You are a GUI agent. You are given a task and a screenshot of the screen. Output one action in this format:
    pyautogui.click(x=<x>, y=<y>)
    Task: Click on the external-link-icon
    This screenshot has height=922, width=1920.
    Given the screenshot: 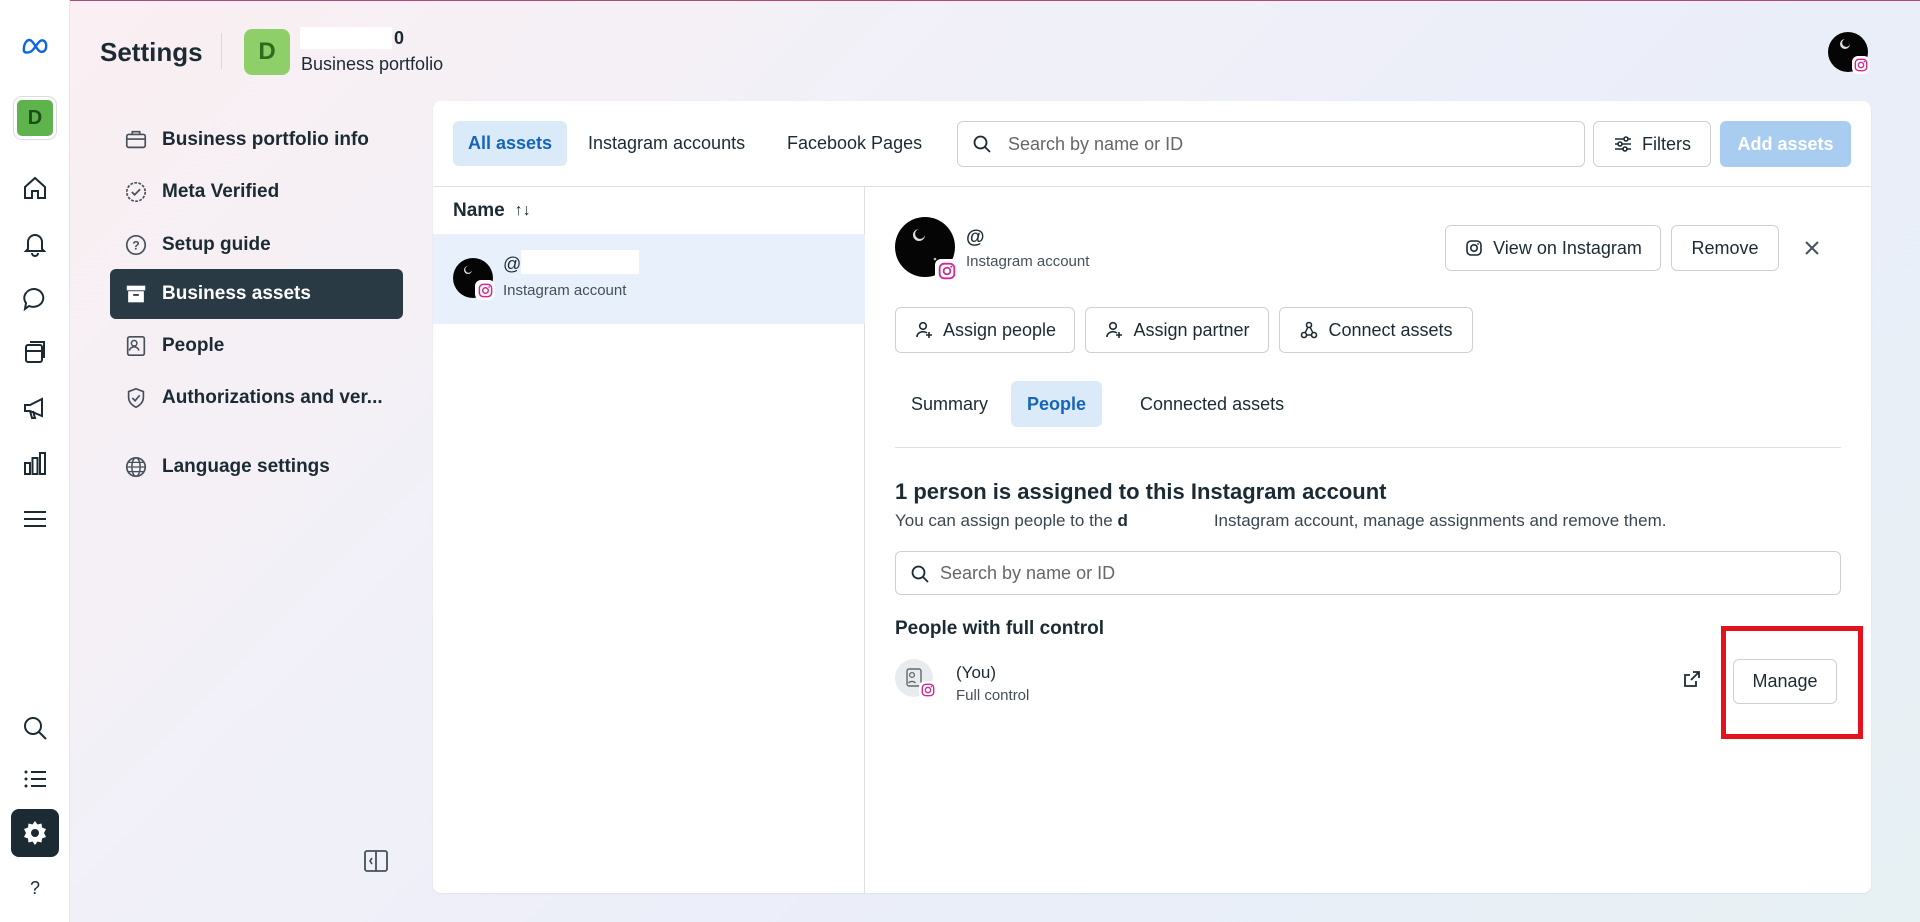 What is the action you would take?
    pyautogui.click(x=1692, y=679)
    